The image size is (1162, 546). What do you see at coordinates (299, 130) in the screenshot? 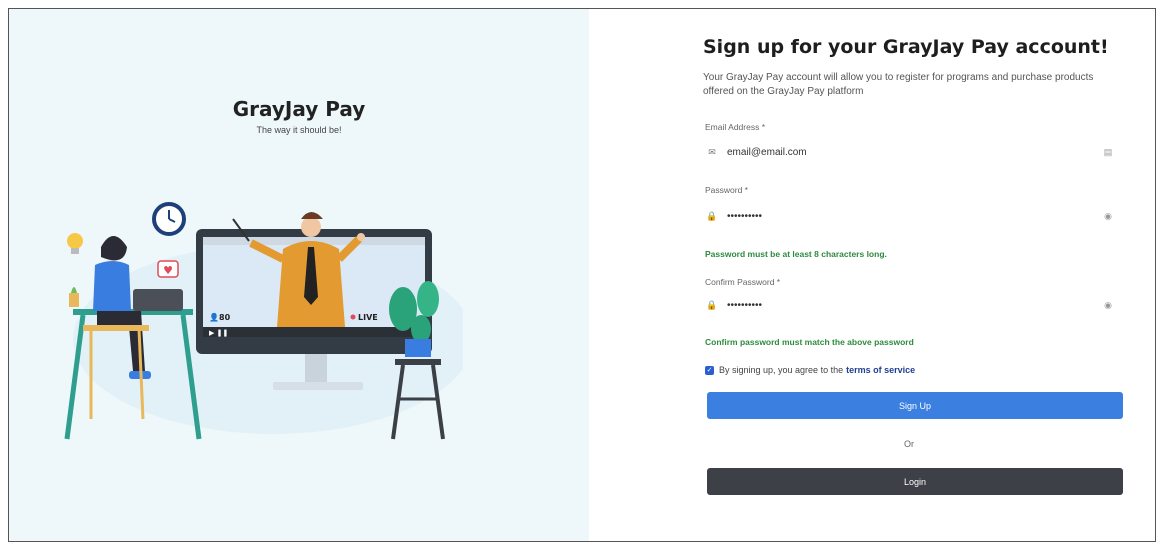
I see `brand-tagline: The way it should be!` at bounding box center [299, 130].